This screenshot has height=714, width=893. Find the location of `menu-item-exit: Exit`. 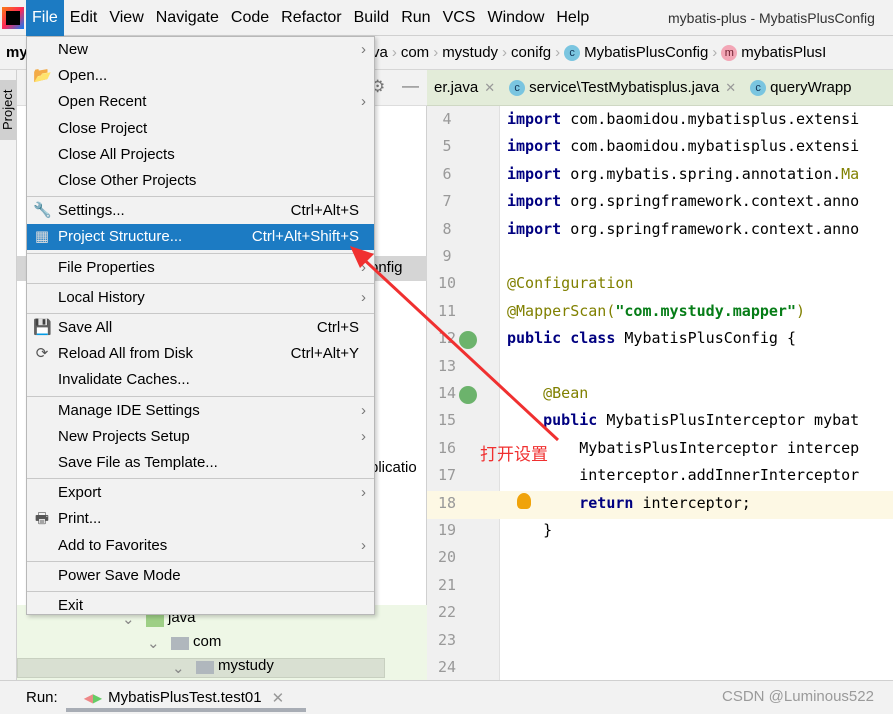

menu-item-exit: Exit is located at coordinates (200, 606).